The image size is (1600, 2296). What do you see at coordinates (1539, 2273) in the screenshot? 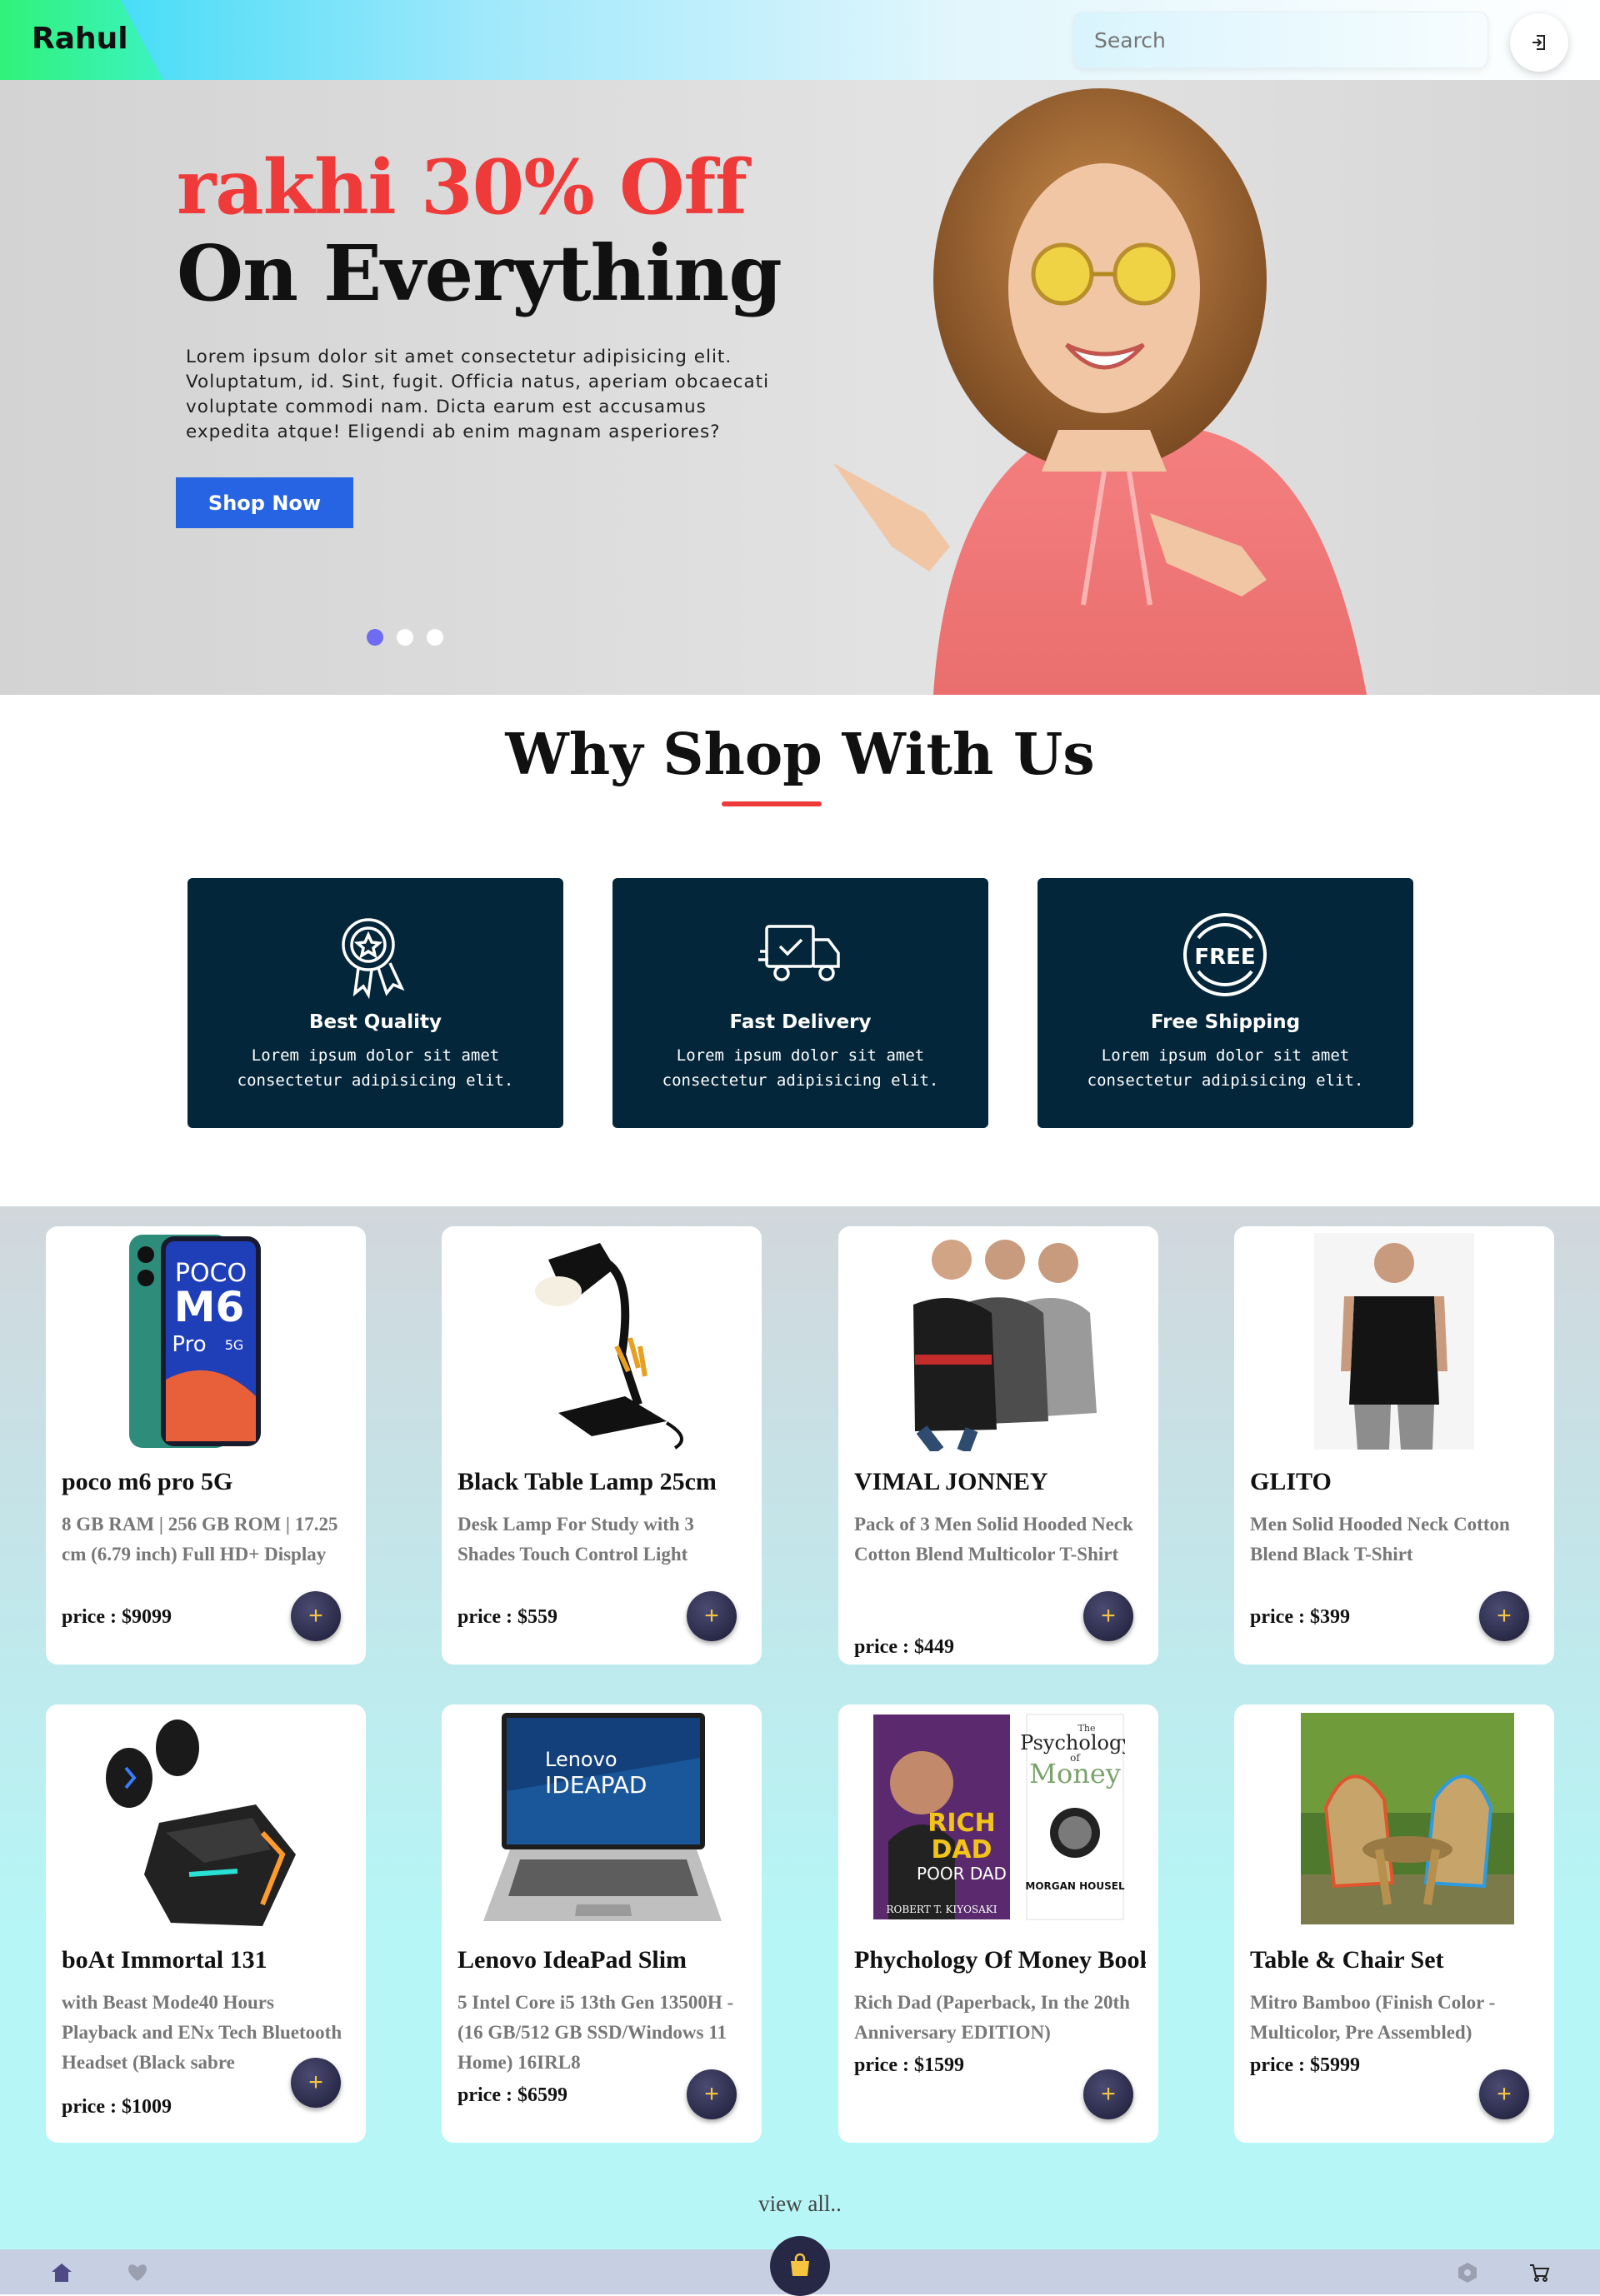
I see `cart-icon` at bounding box center [1539, 2273].